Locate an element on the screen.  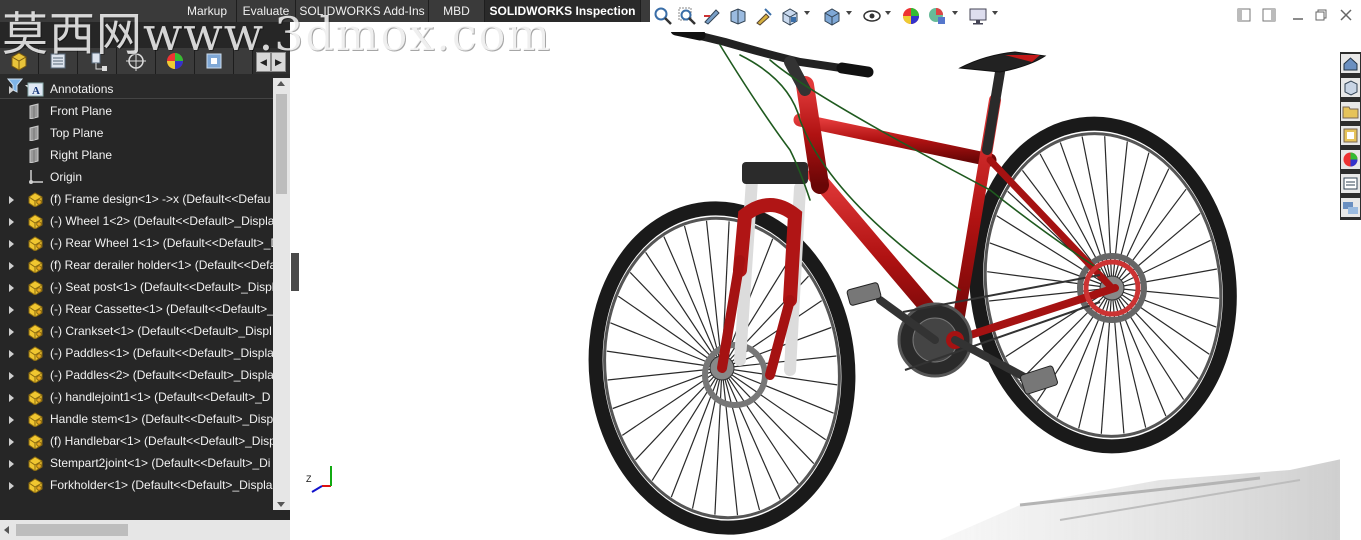
tree-item: (f) Frame design<1> ->x (Default<<Defau is located at coordinates (136, 199).